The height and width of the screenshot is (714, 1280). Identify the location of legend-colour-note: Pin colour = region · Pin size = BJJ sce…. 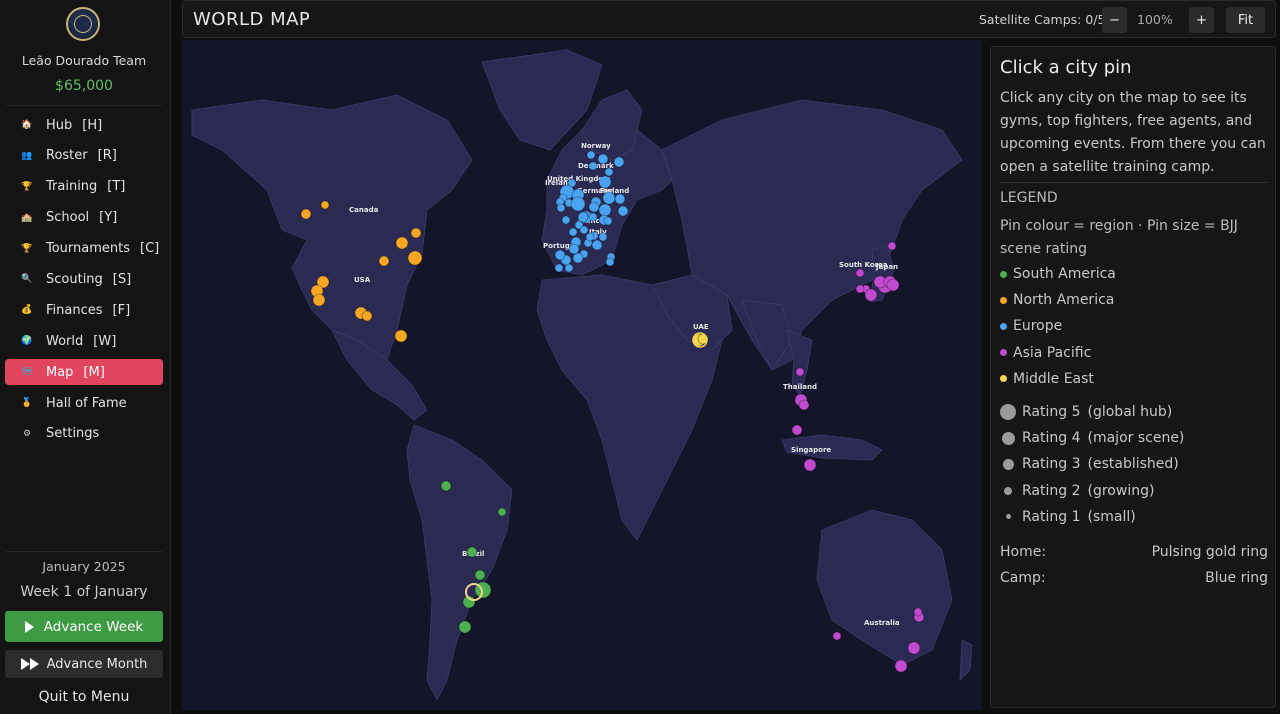
(1119, 237).